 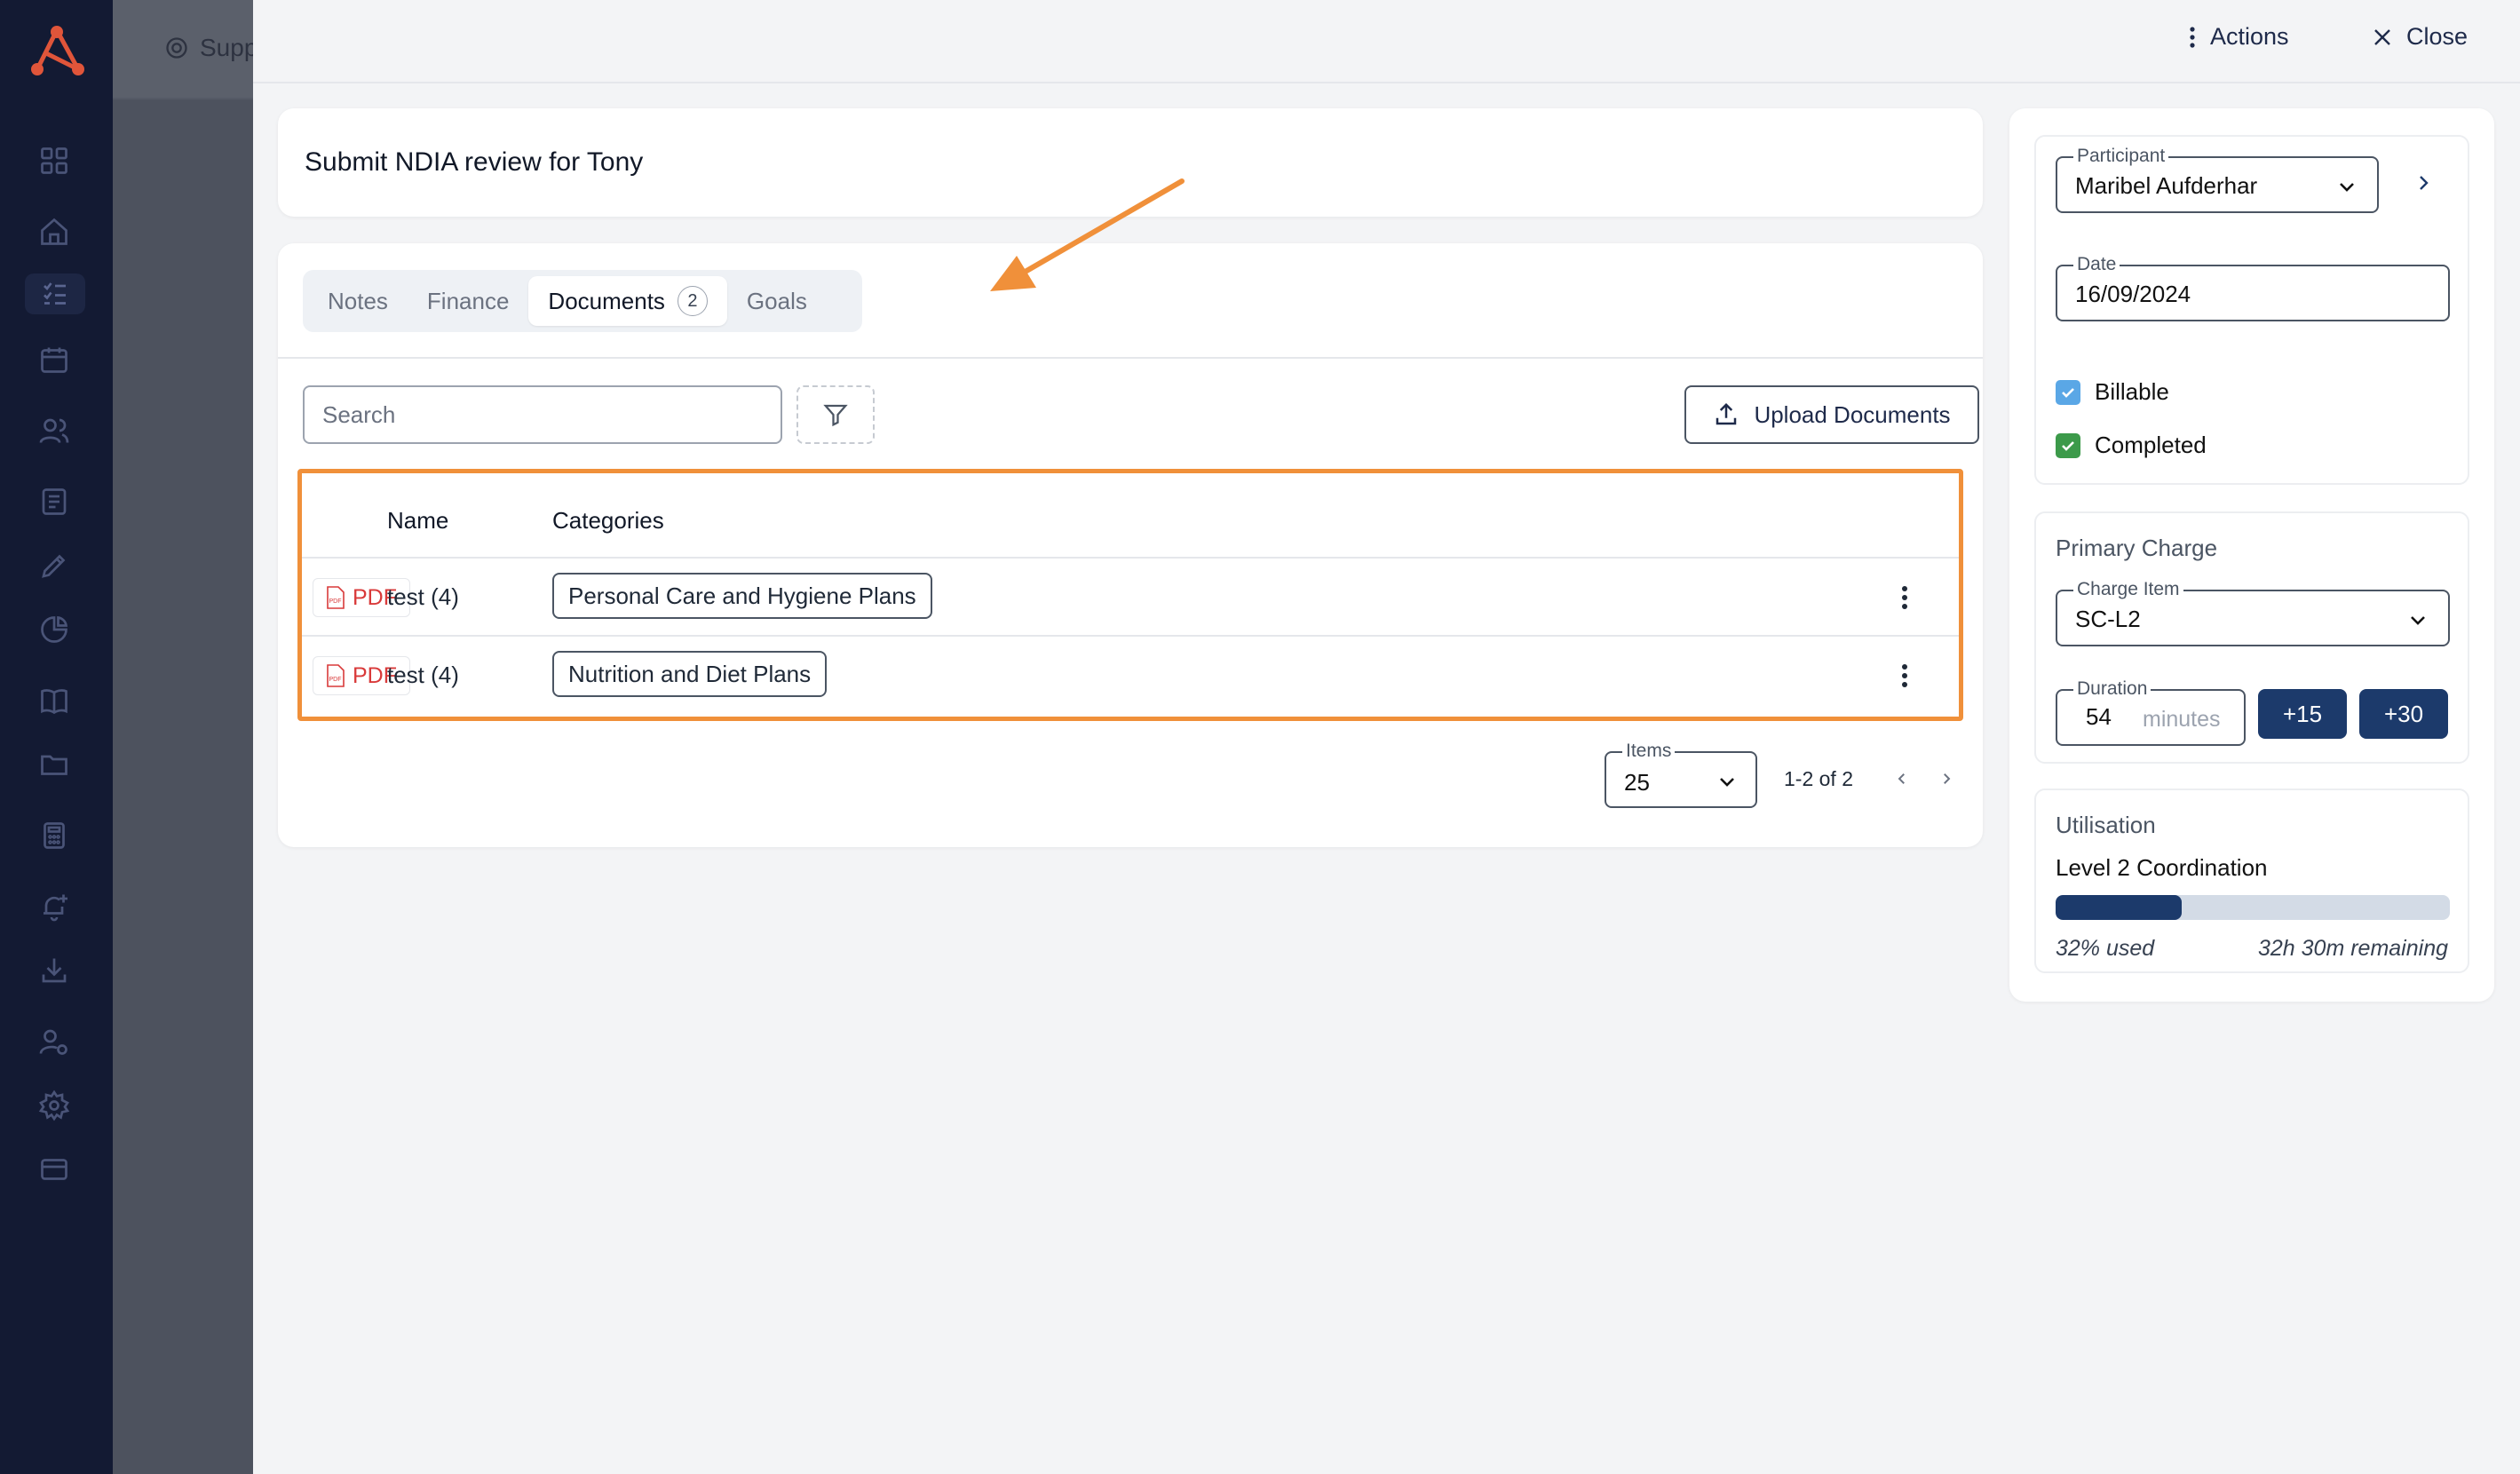 I want to click on billable-checkbox: Billable, so click(x=2112, y=392).